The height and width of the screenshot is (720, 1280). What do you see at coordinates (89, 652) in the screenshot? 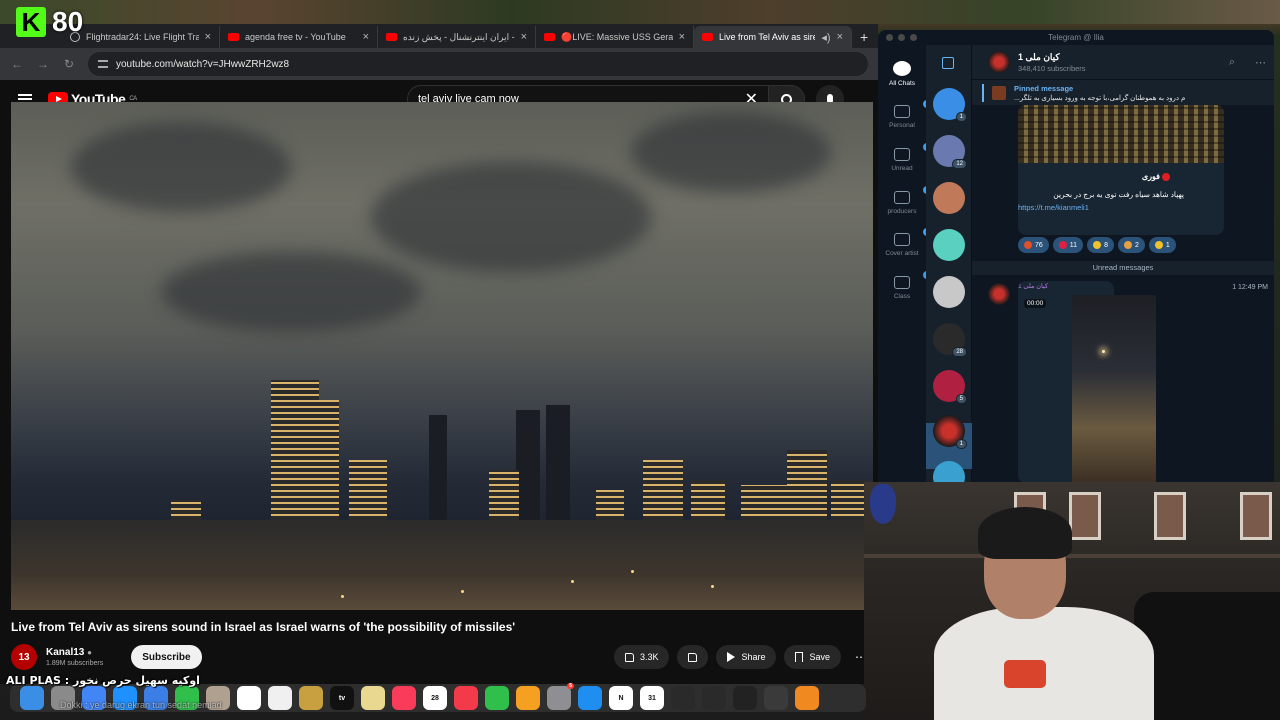
I see `verified-icon: ●` at bounding box center [89, 652].